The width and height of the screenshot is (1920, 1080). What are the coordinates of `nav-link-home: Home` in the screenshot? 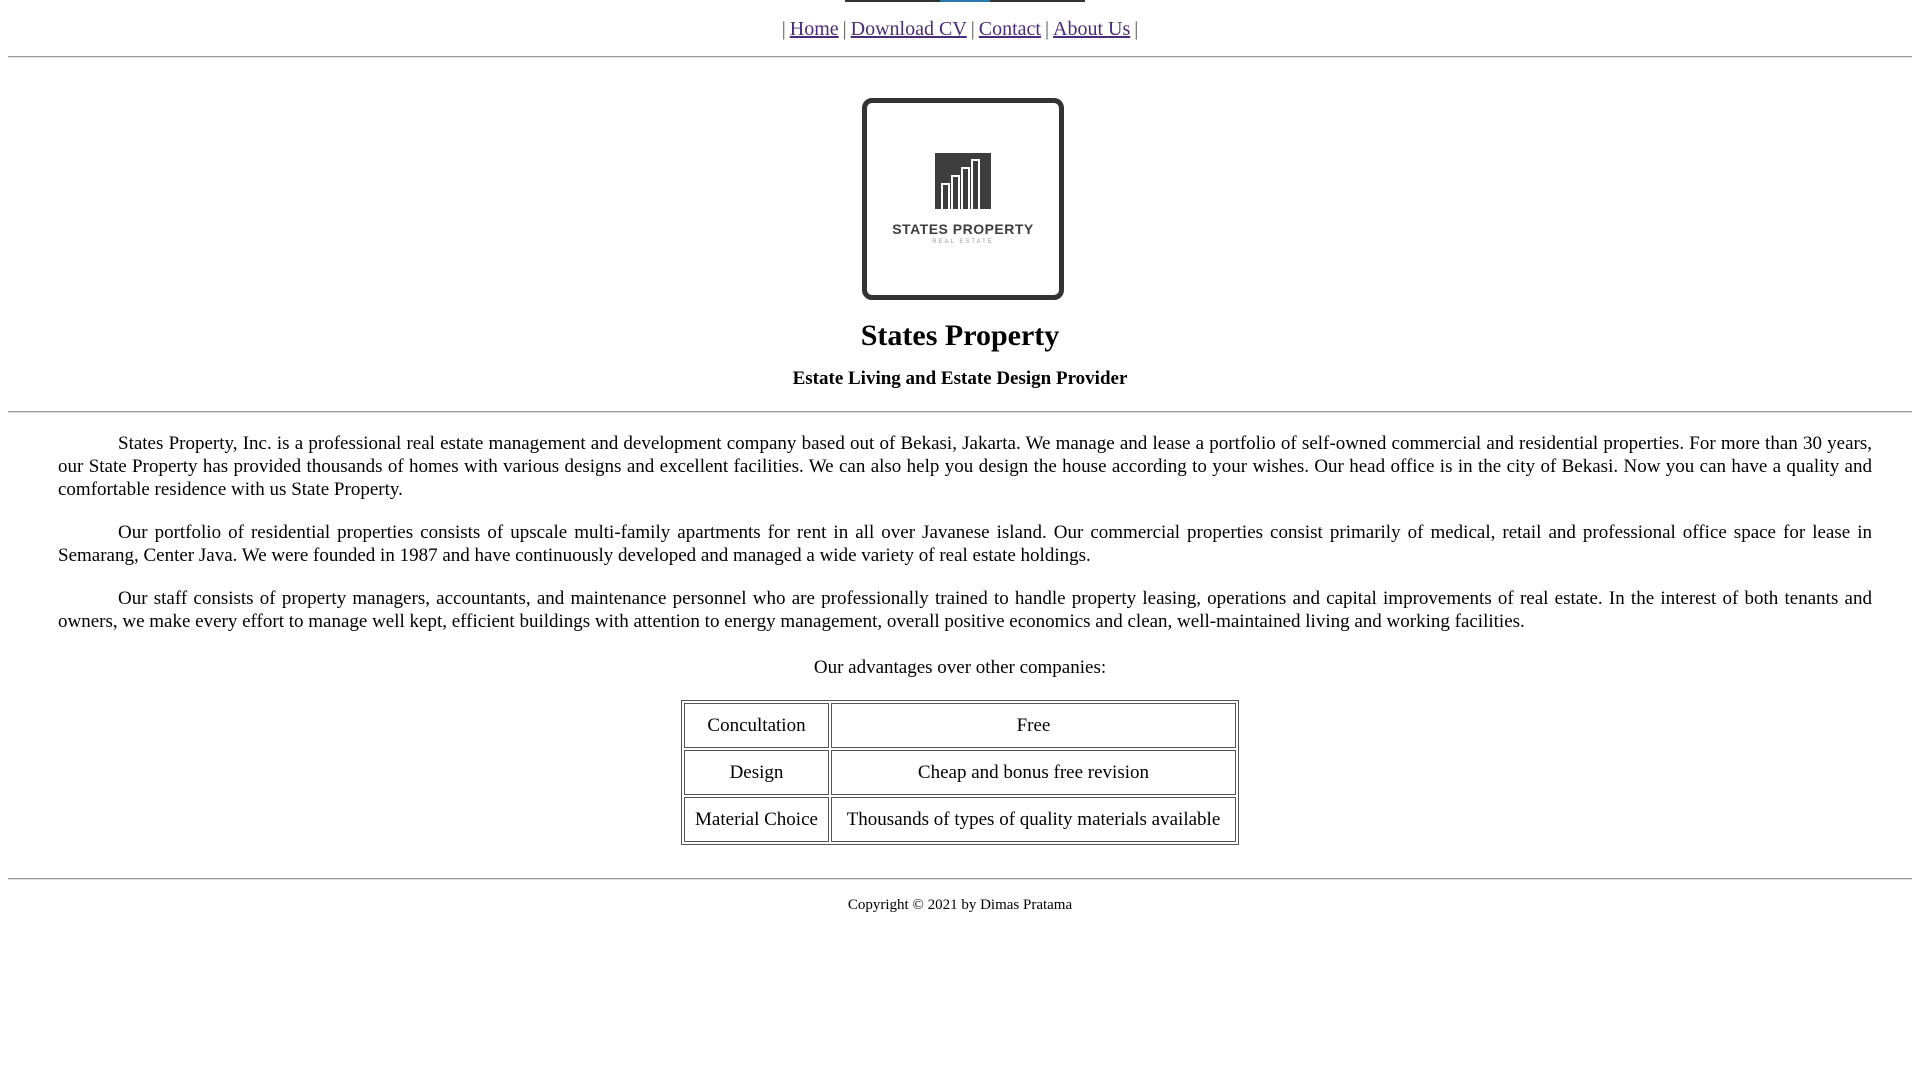 It's located at (814, 29).